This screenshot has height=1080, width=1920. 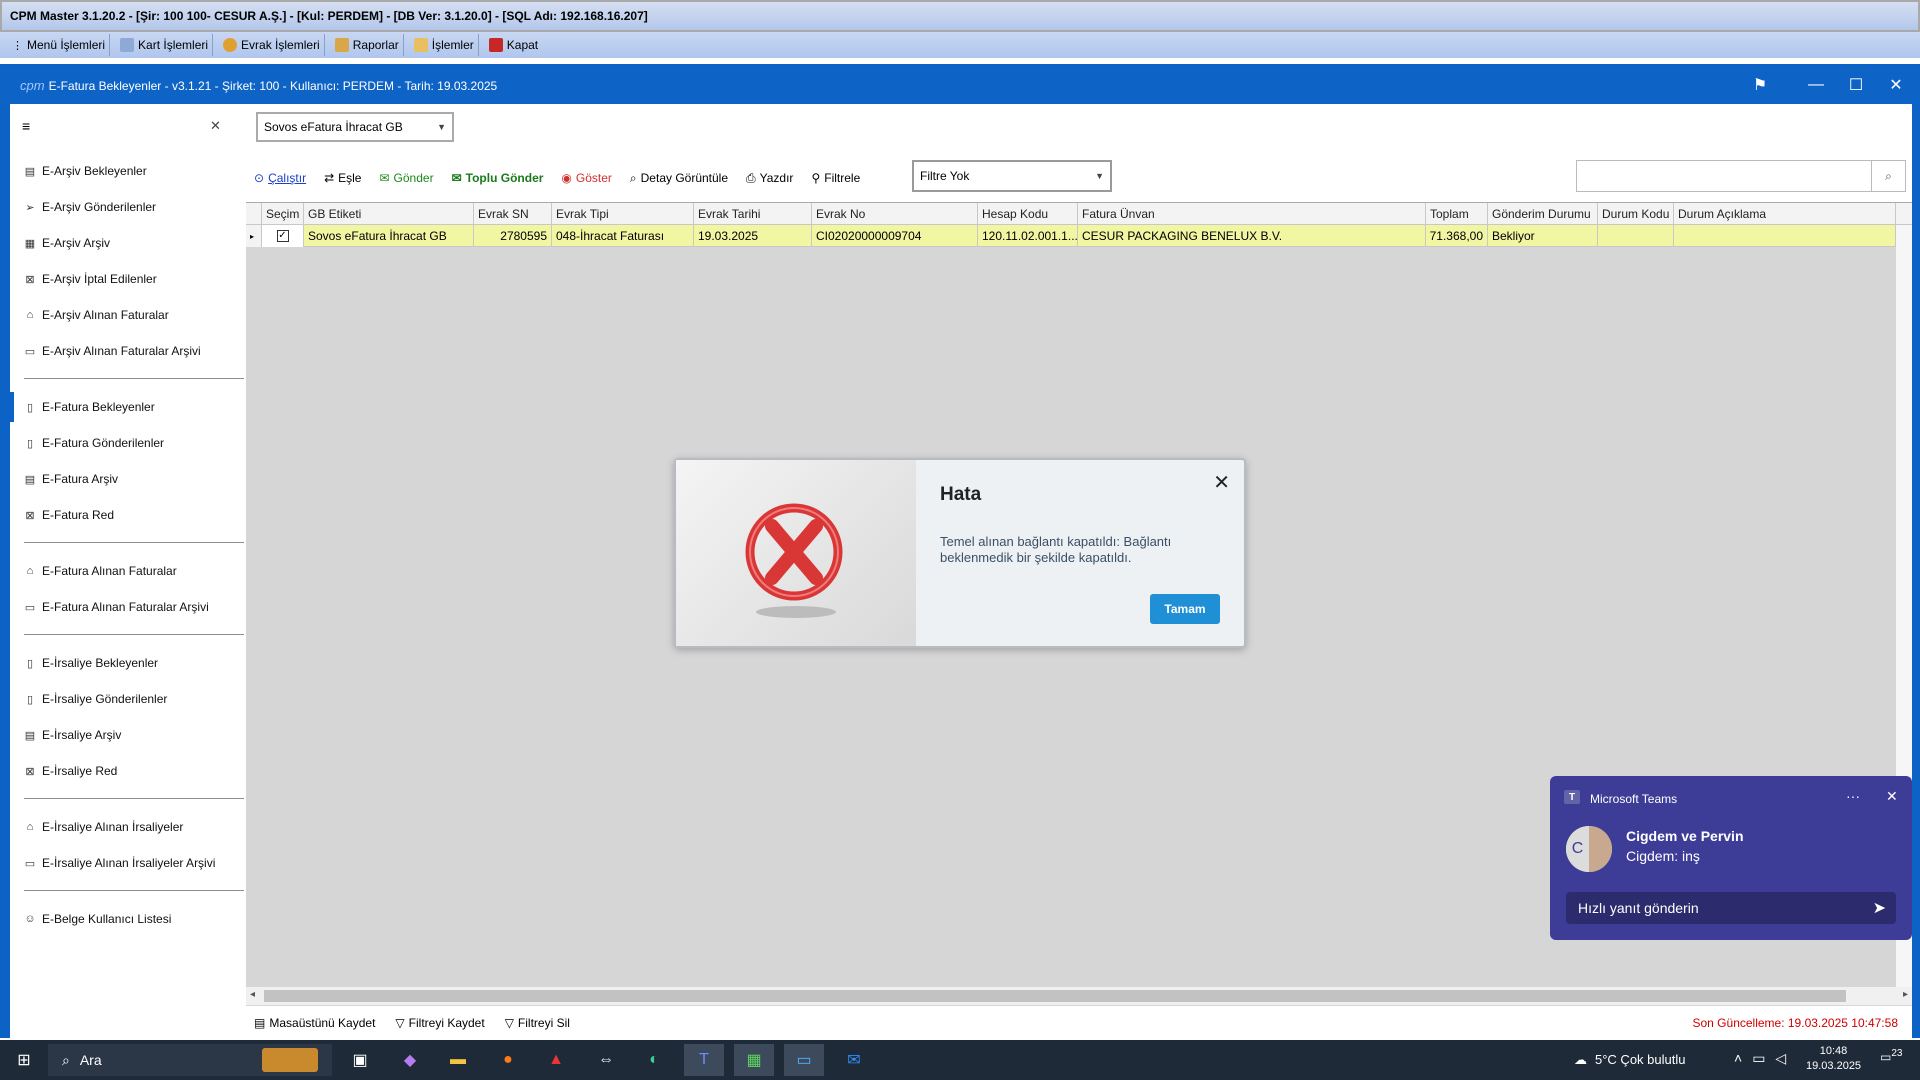 I want to click on filter-select: Filtre Yok ▼, so click(x=1012, y=176).